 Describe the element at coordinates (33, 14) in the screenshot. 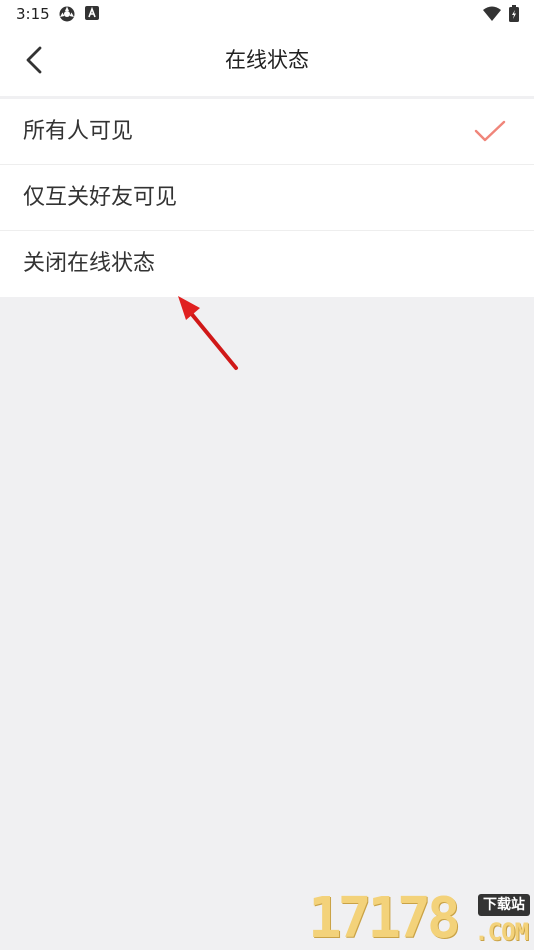

I see `status-time: 3:15` at that location.